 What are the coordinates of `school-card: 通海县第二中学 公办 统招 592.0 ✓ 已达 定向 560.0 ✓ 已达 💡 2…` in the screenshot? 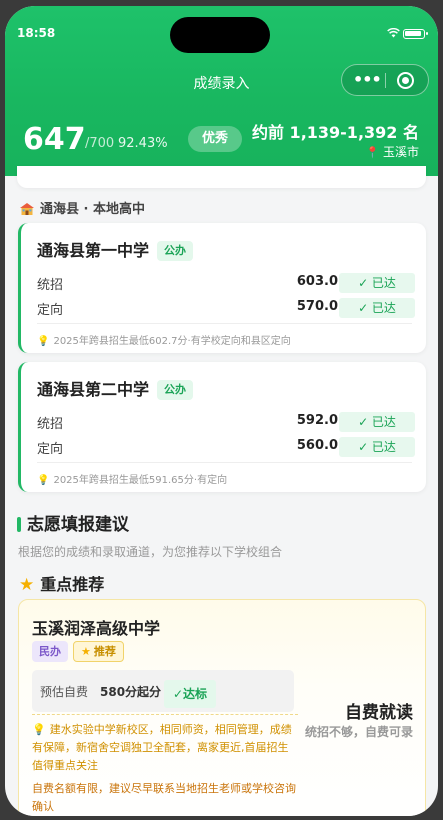 It's located at (222, 427).